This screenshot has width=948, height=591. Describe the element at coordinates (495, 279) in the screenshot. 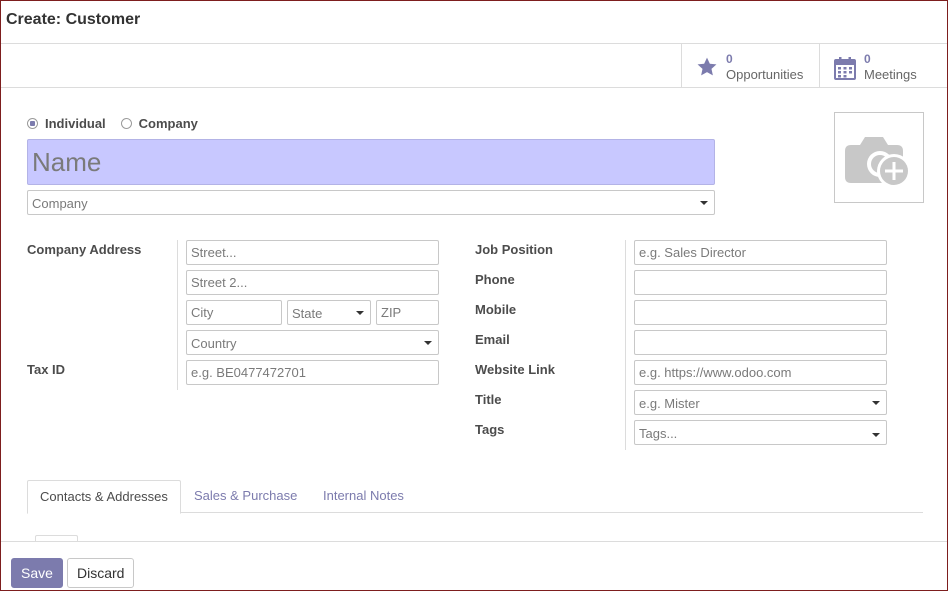

I see `phone-label: Phone` at that location.